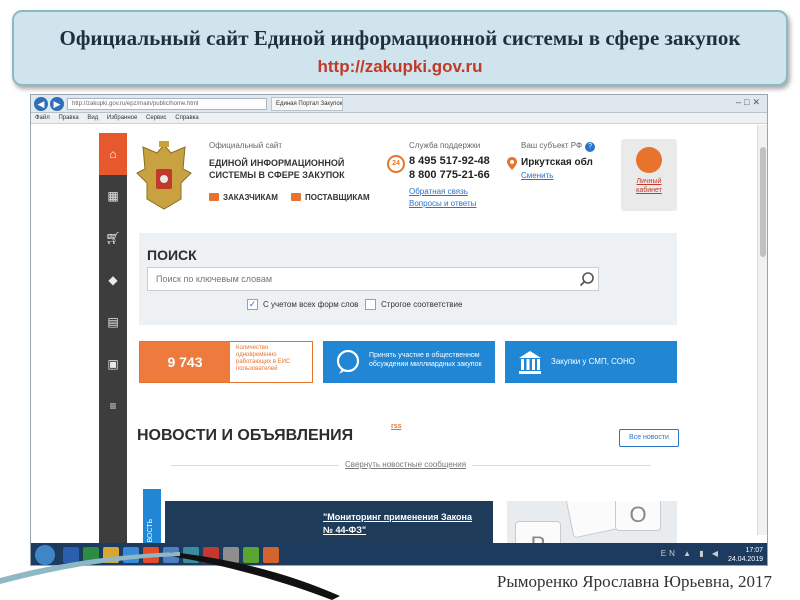 This screenshot has width=800, height=600. I want to click on users-count: 9 743, so click(185, 362).